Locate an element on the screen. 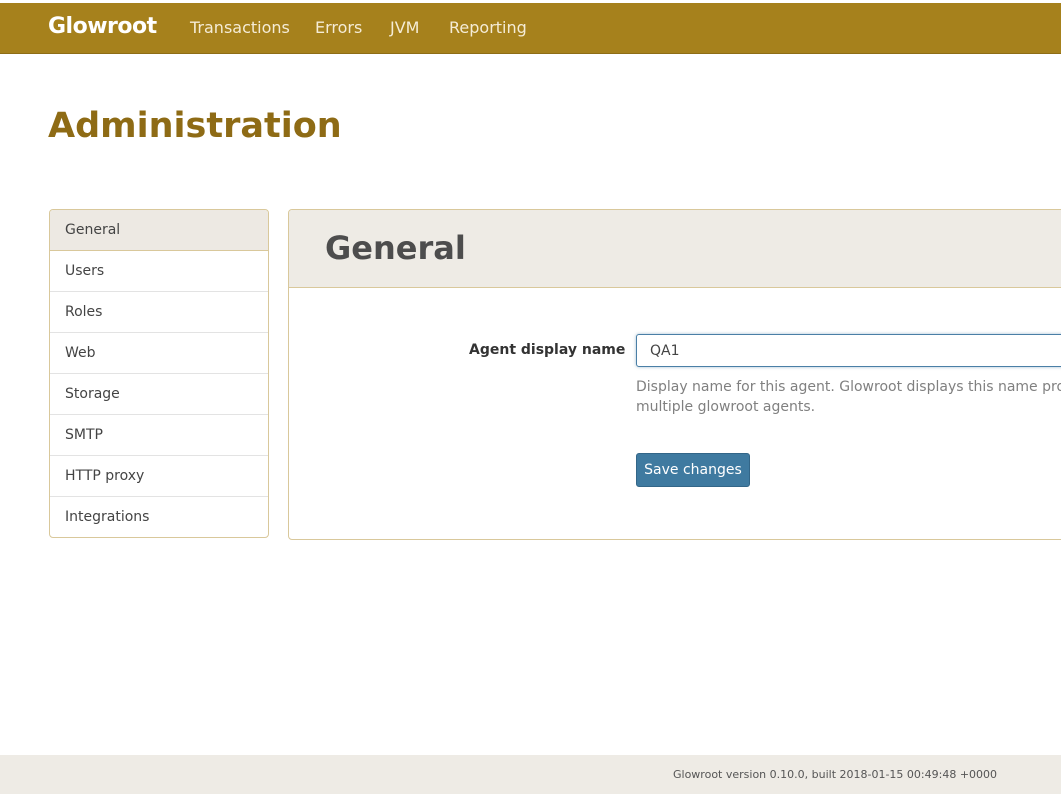 The image size is (1061, 794). nav-errors: Errors is located at coordinates (338, 27).